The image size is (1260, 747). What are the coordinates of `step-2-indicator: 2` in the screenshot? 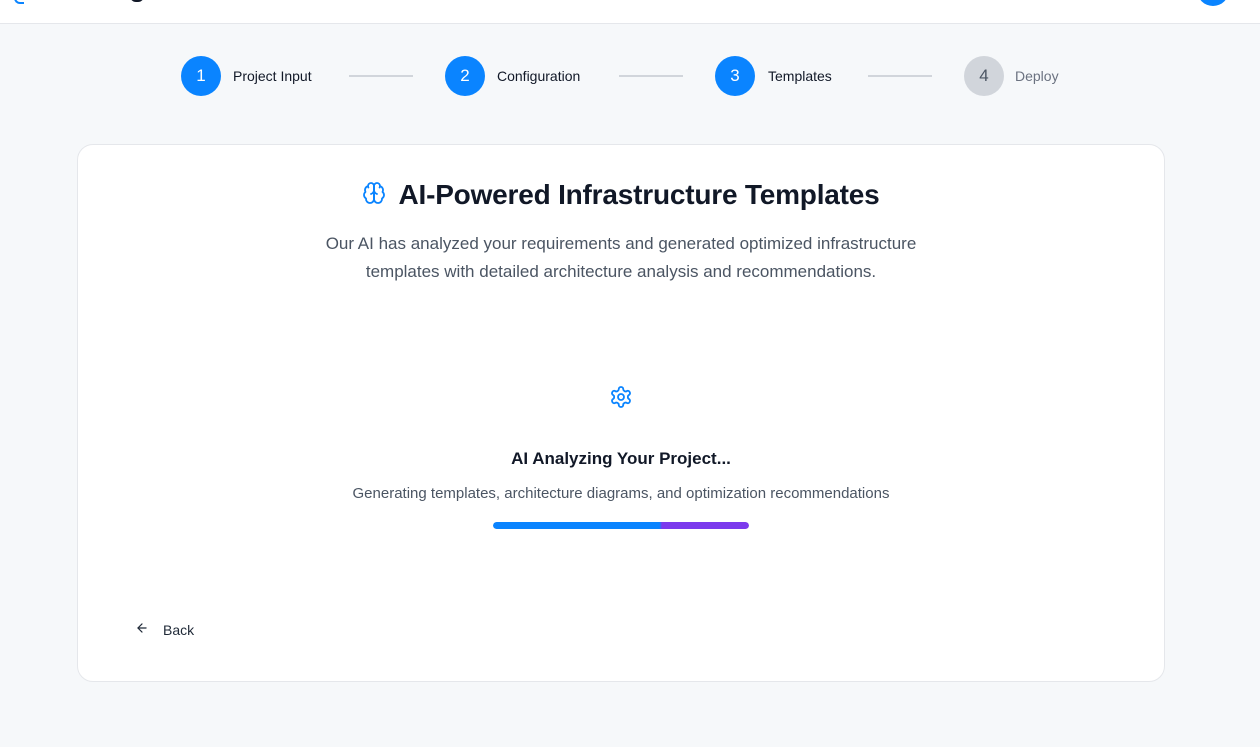 It's located at (465, 76).